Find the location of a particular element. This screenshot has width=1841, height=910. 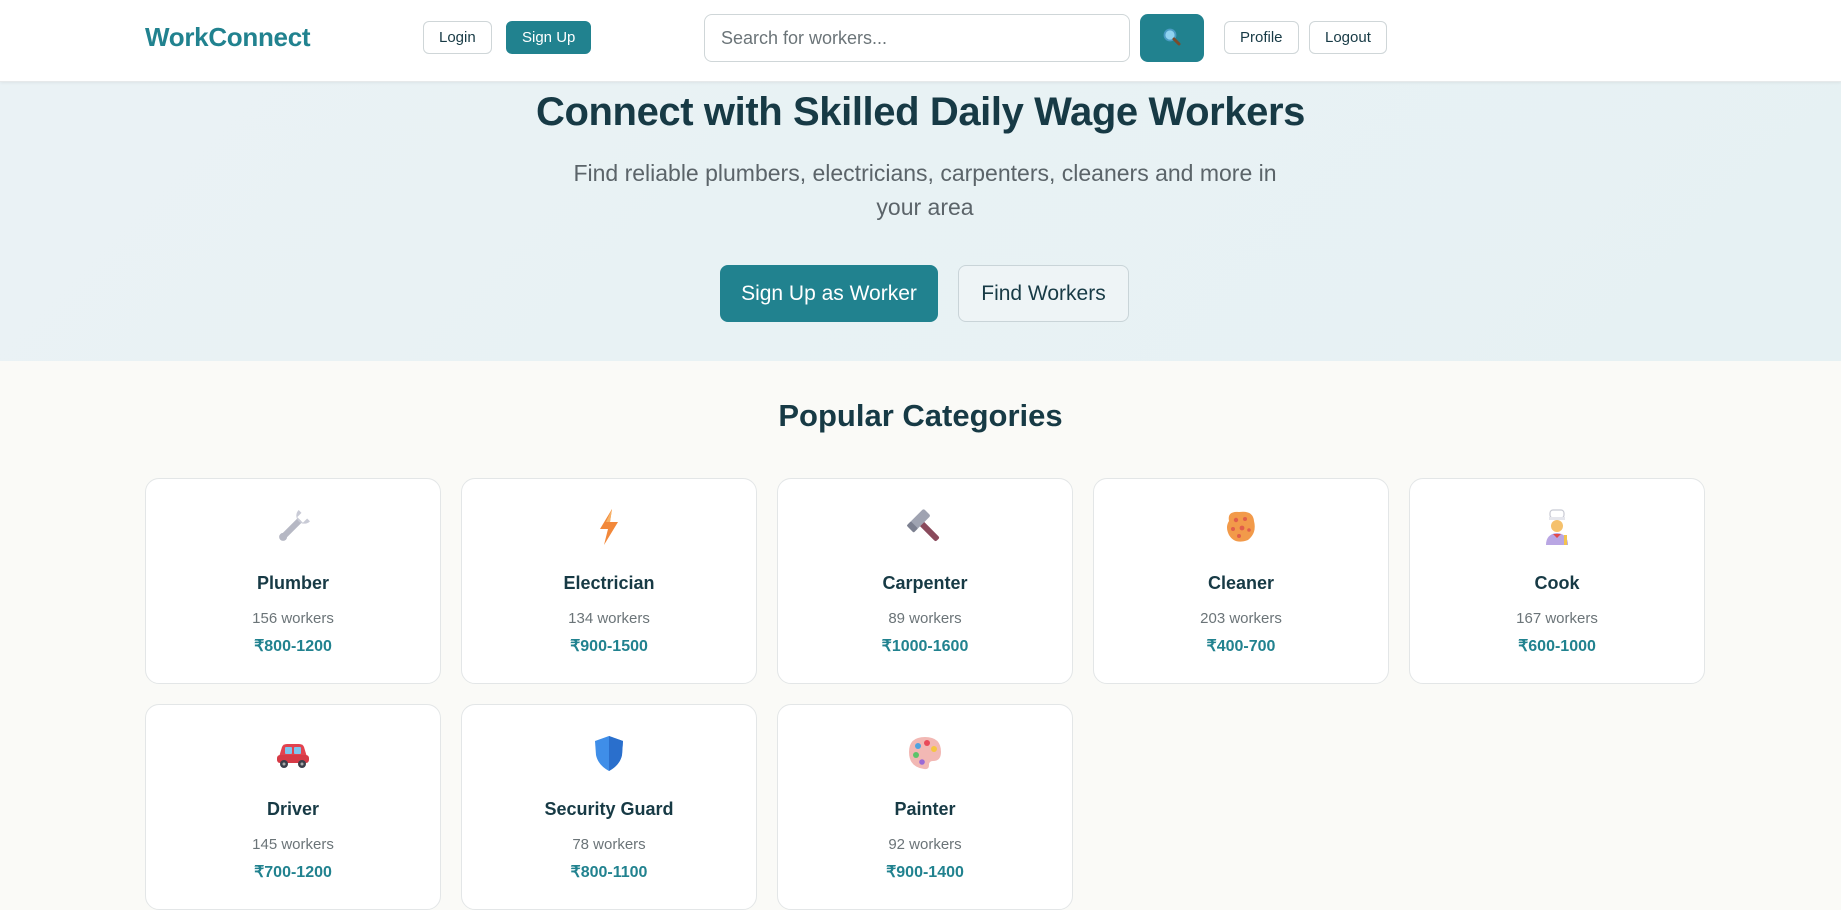

category-name: Cook is located at coordinates (1557, 583).